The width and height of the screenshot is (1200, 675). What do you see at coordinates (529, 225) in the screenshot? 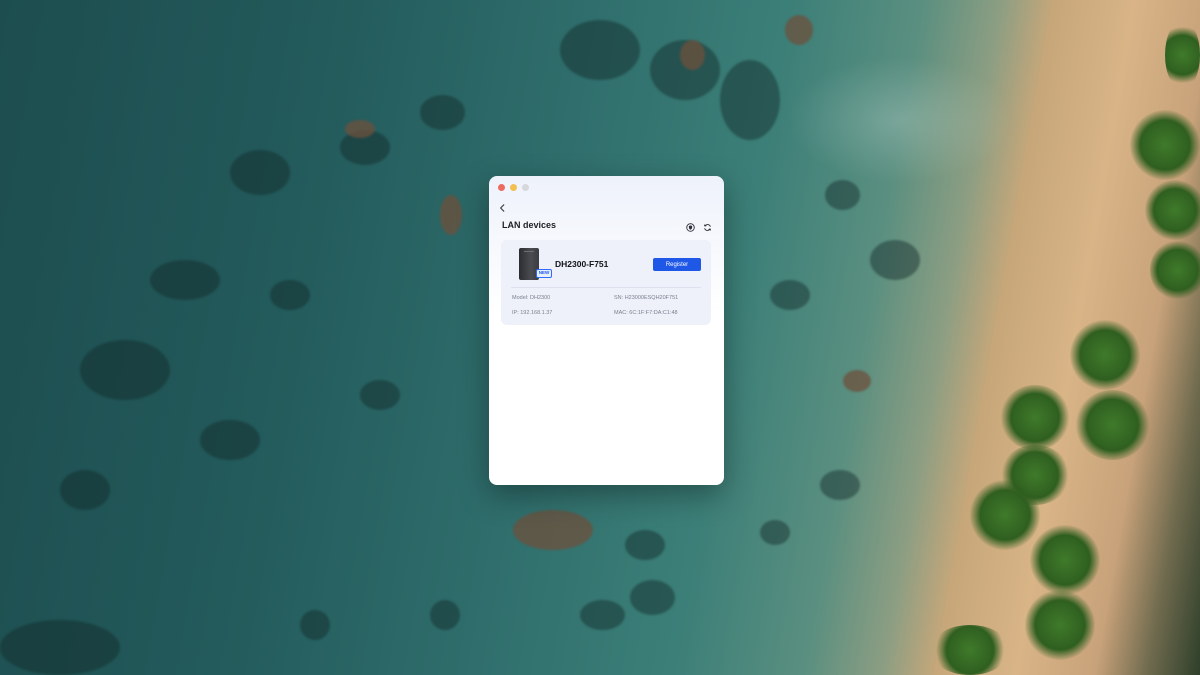
I see `page-title: LAN devices` at bounding box center [529, 225].